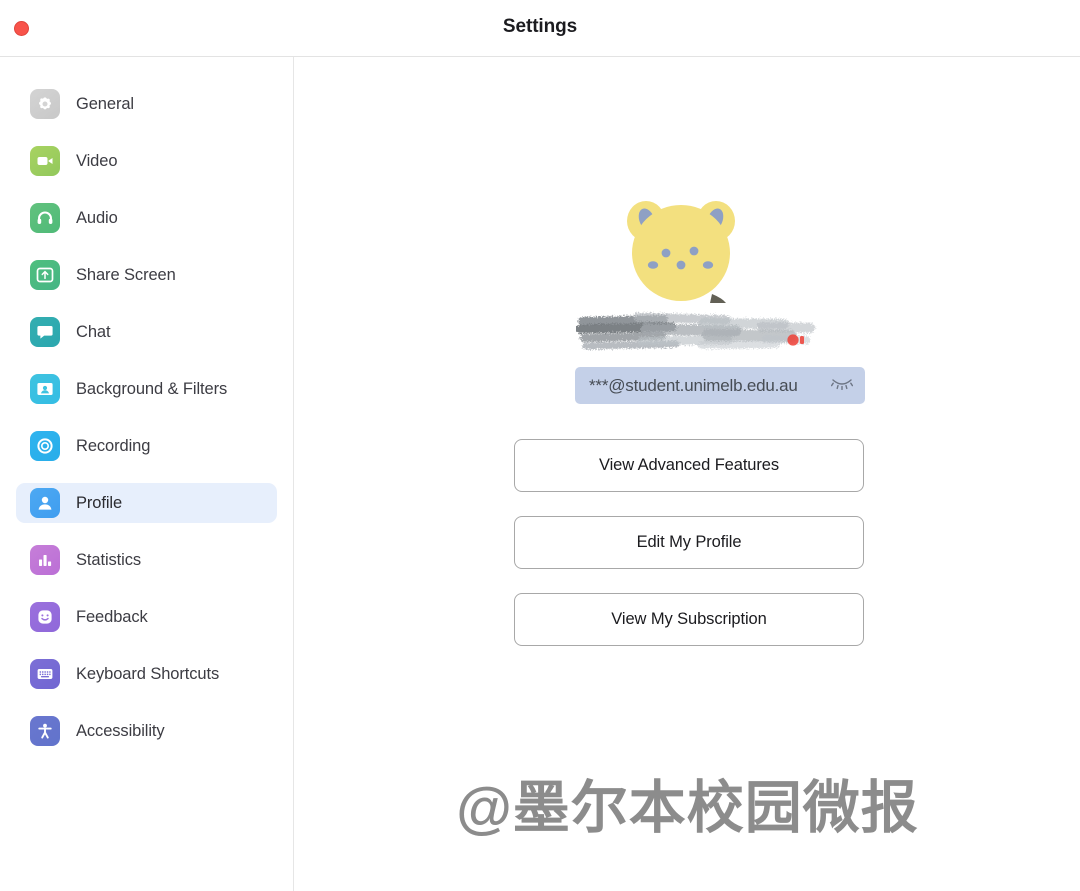 The height and width of the screenshot is (891, 1080). I want to click on sidebar-item-label: General, so click(105, 103).